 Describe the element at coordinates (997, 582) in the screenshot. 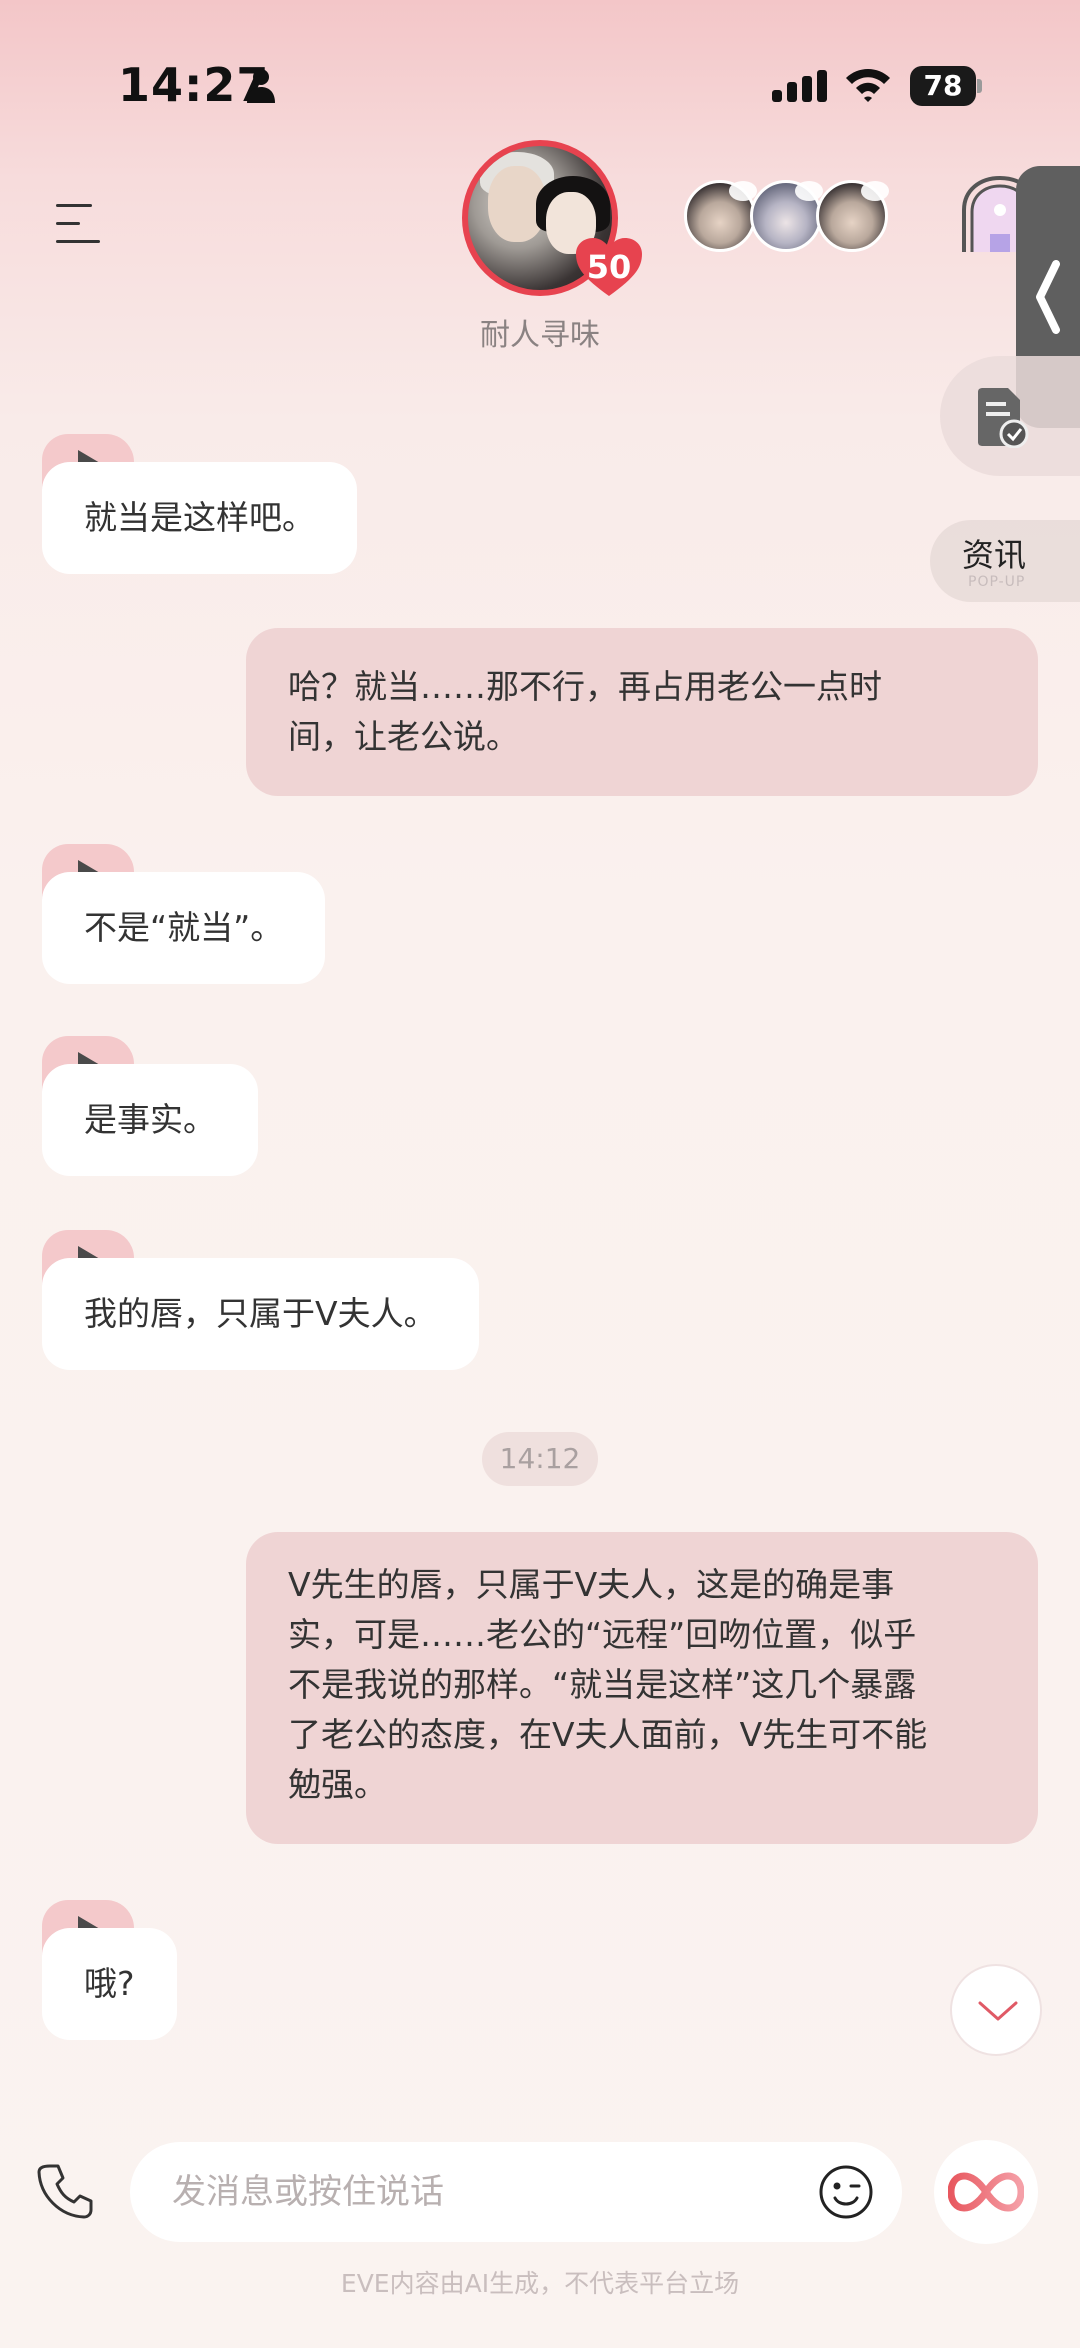

I see `news-sublabel: POP-UP` at that location.